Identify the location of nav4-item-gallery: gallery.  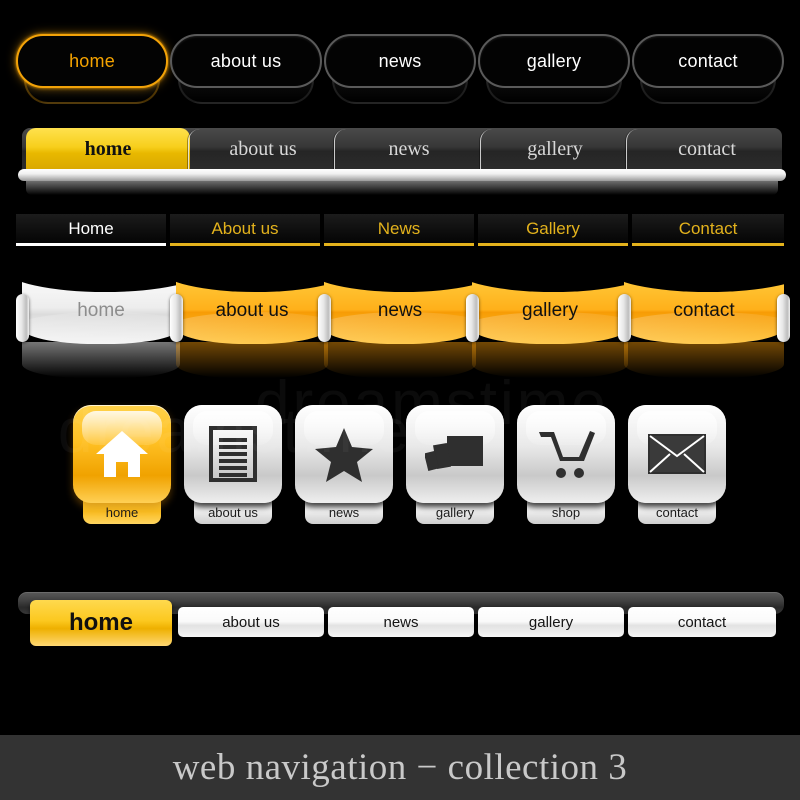
(550, 311).